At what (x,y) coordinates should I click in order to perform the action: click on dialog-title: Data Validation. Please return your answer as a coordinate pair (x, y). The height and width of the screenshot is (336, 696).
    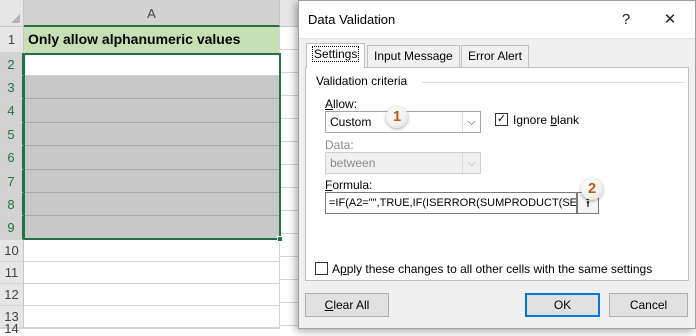
    Looking at the image, I should click on (352, 19).